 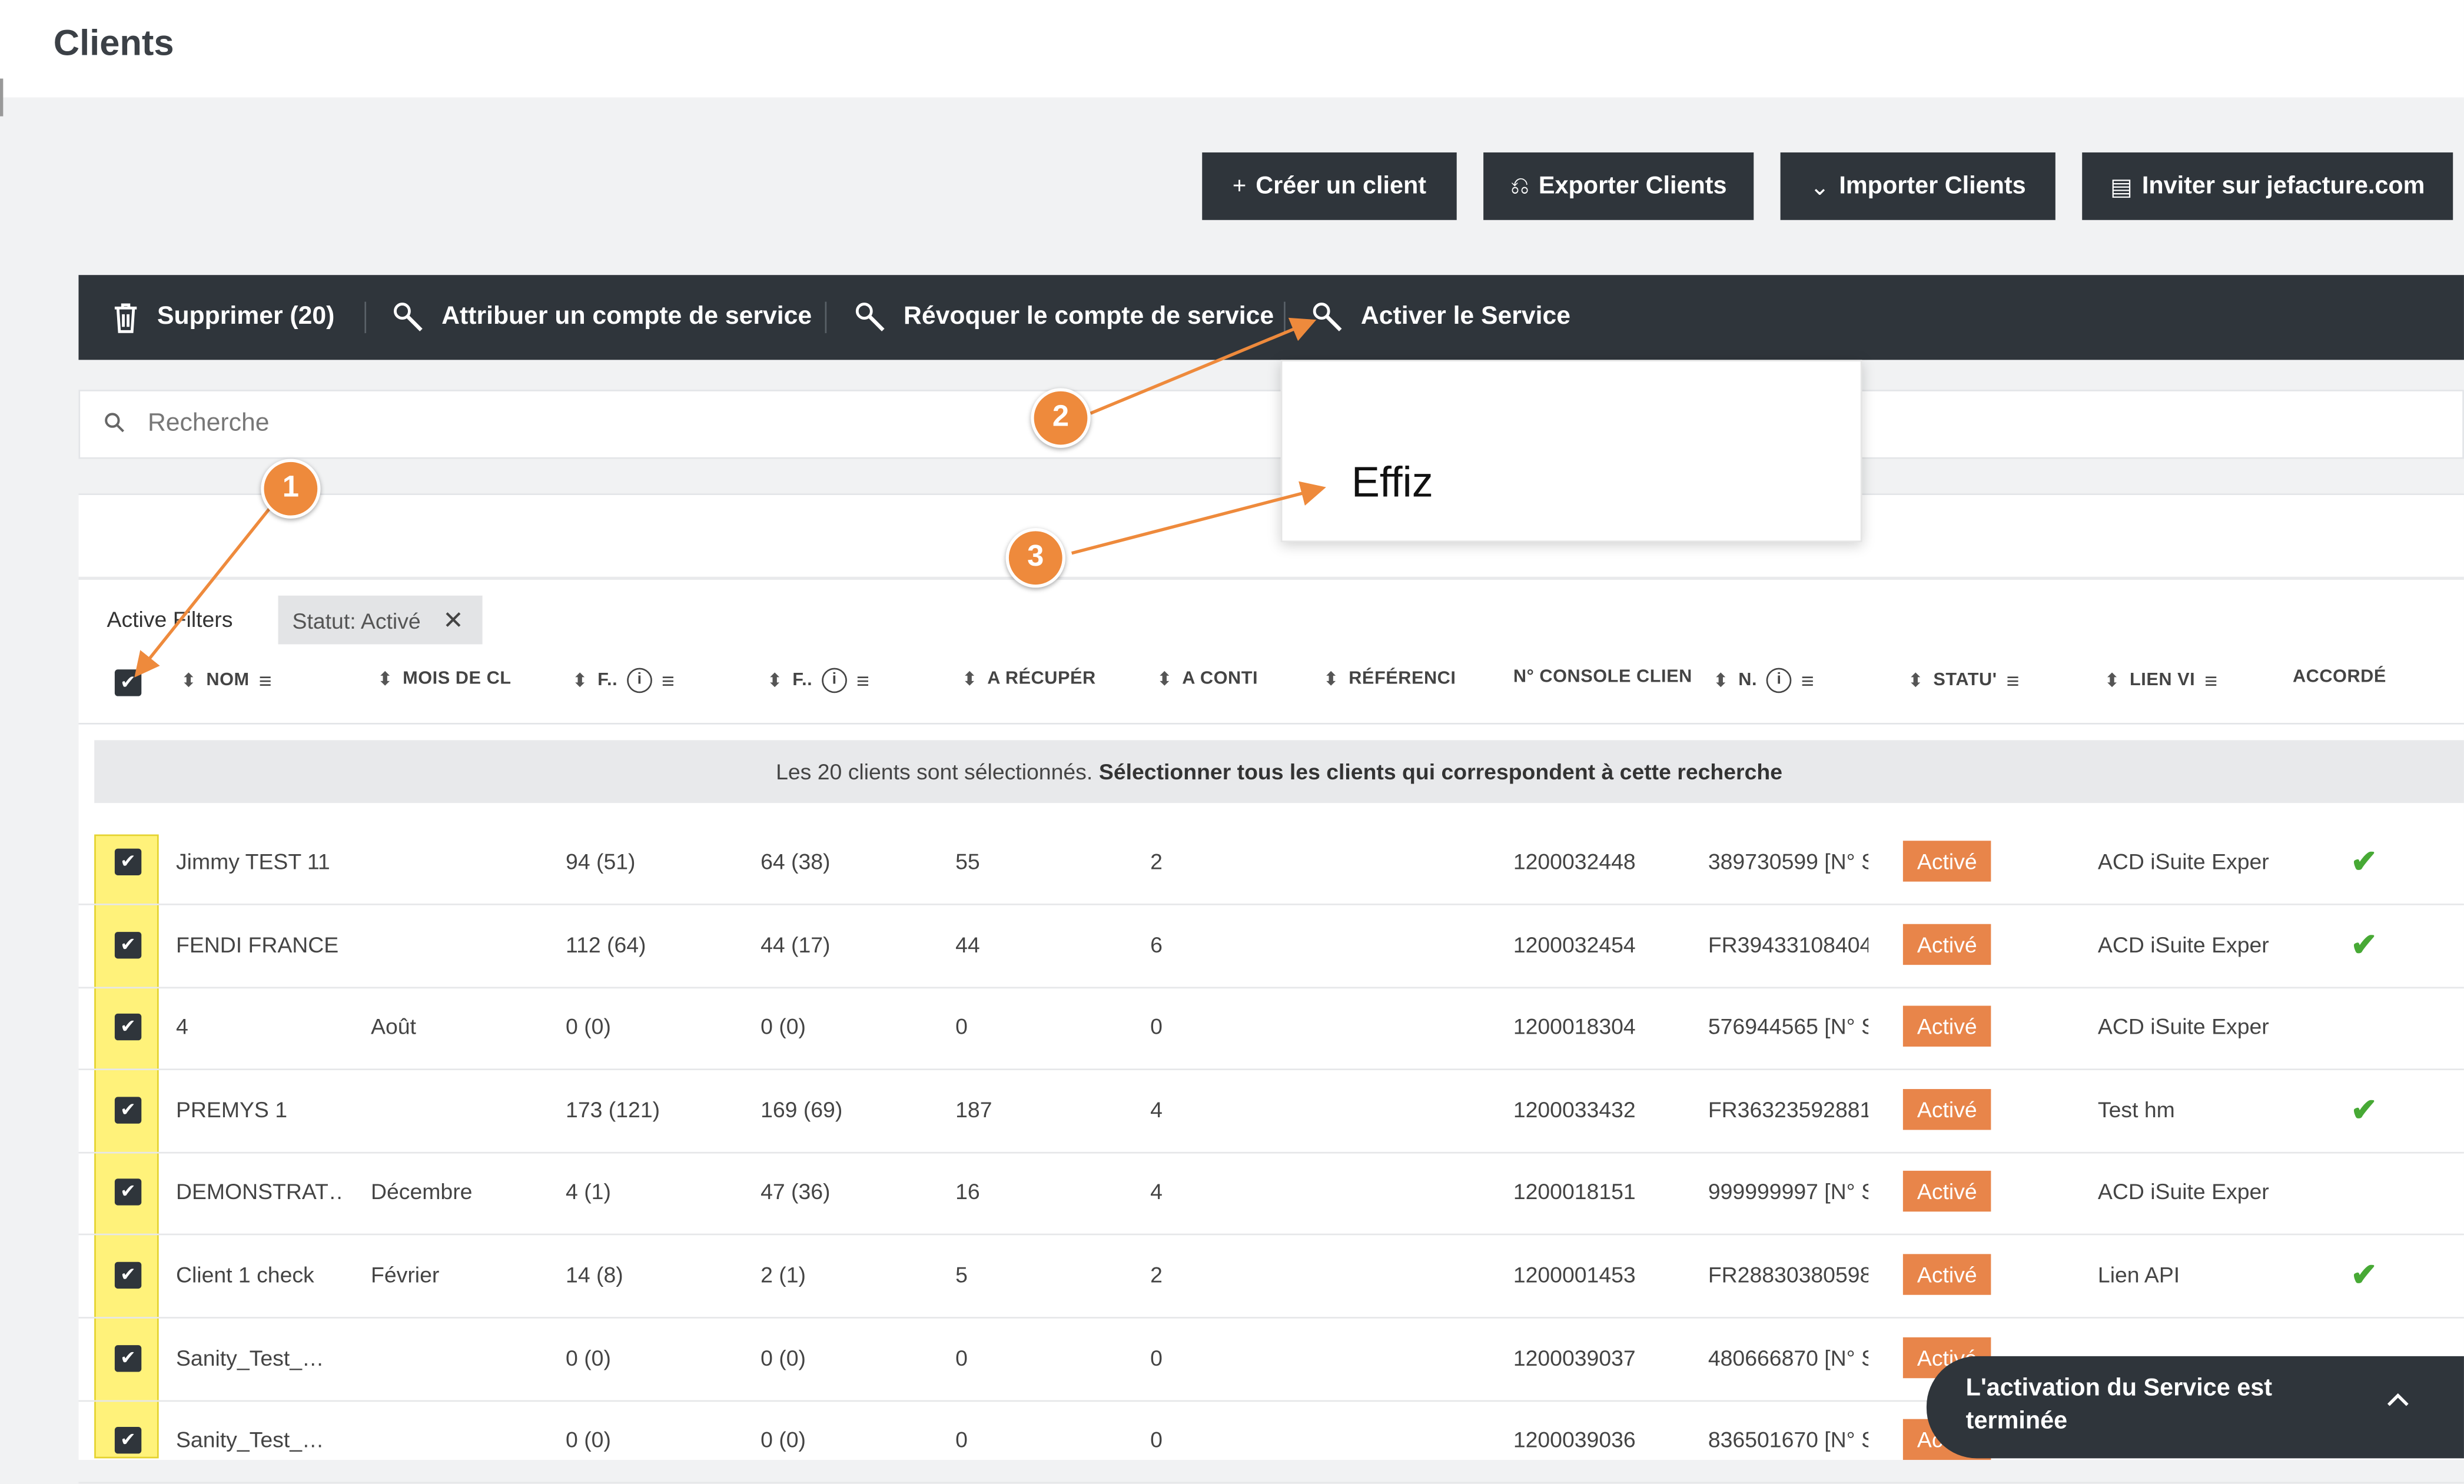 What do you see at coordinates (291, 489) in the screenshot?
I see `annotation-badge-1: 1` at bounding box center [291, 489].